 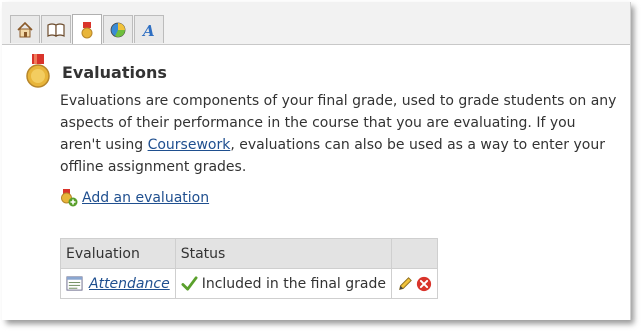 I want to click on column-header-status: Status, so click(x=283, y=253).